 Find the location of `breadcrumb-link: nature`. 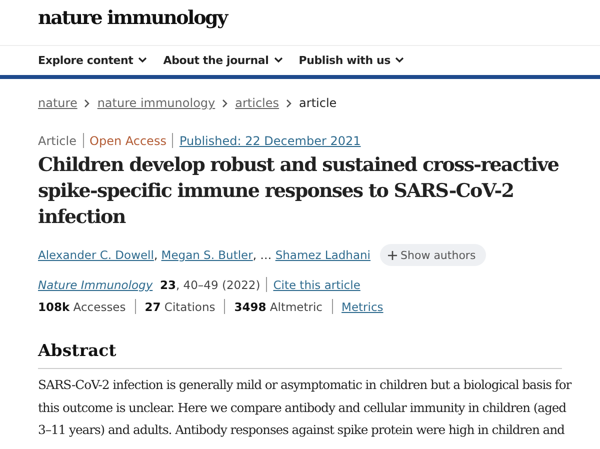

breadcrumb-link: nature is located at coordinates (58, 103).